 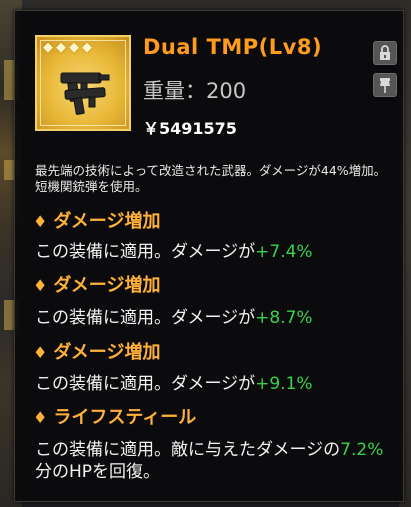 I want to click on stat-description: この装備に適用。ダメージが+9.1%, so click(x=174, y=381).